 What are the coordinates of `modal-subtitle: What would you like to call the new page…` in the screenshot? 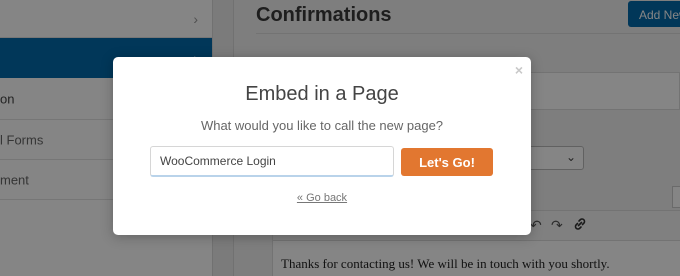 It's located at (322, 125).